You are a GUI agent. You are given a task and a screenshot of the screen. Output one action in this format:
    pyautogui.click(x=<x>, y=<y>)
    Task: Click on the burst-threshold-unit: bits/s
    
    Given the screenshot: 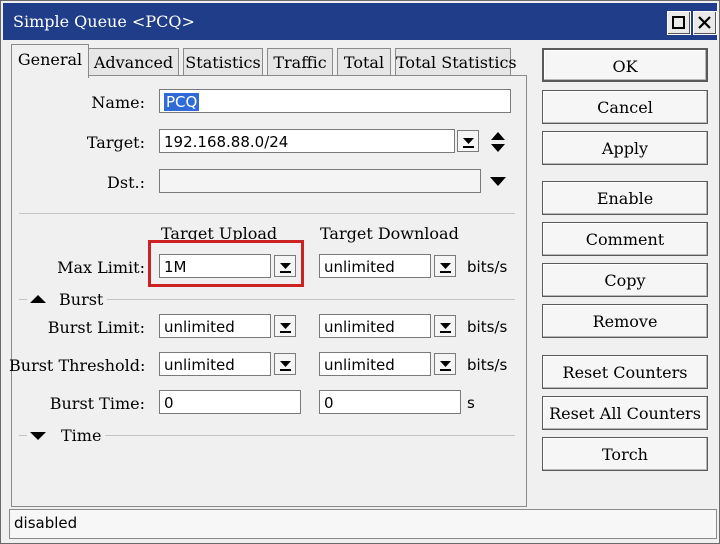 What is the action you would take?
    pyautogui.click(x=487, y=365)
    